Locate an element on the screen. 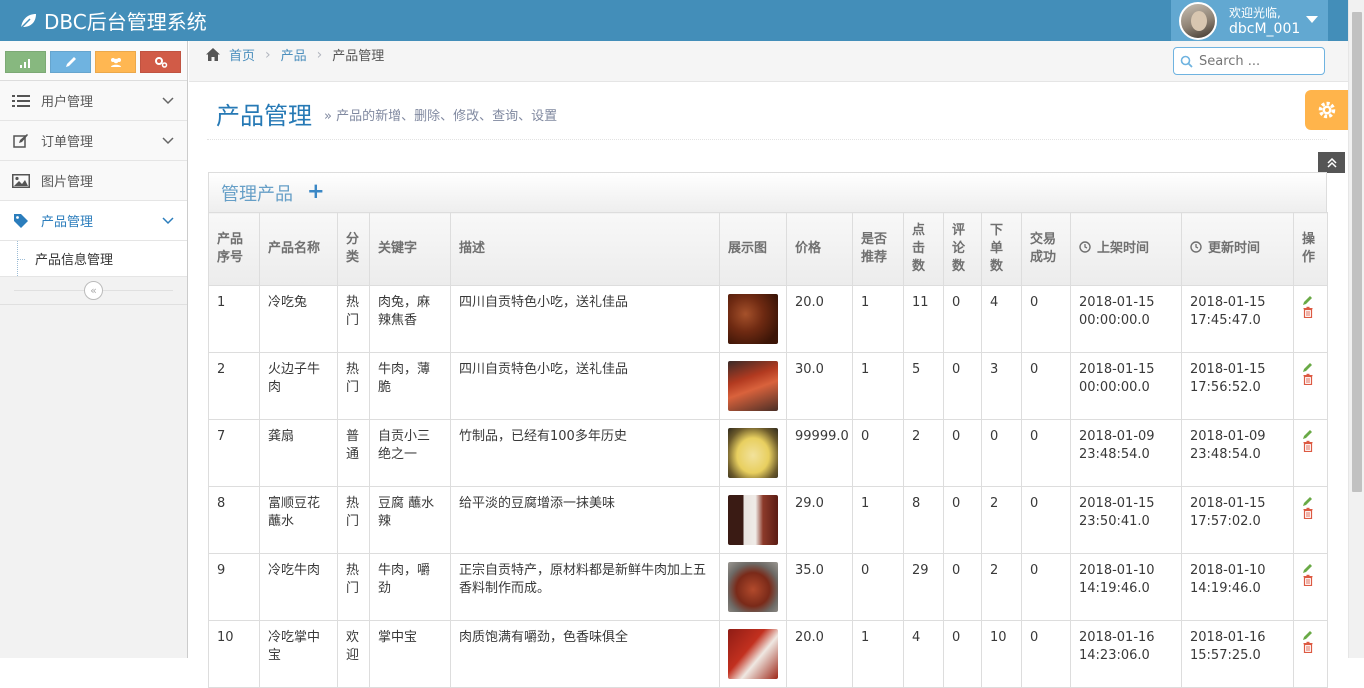 The height and width of the screenshot is (688, 1364). double-angle-up-icon is located at coordinates (1331, 162).